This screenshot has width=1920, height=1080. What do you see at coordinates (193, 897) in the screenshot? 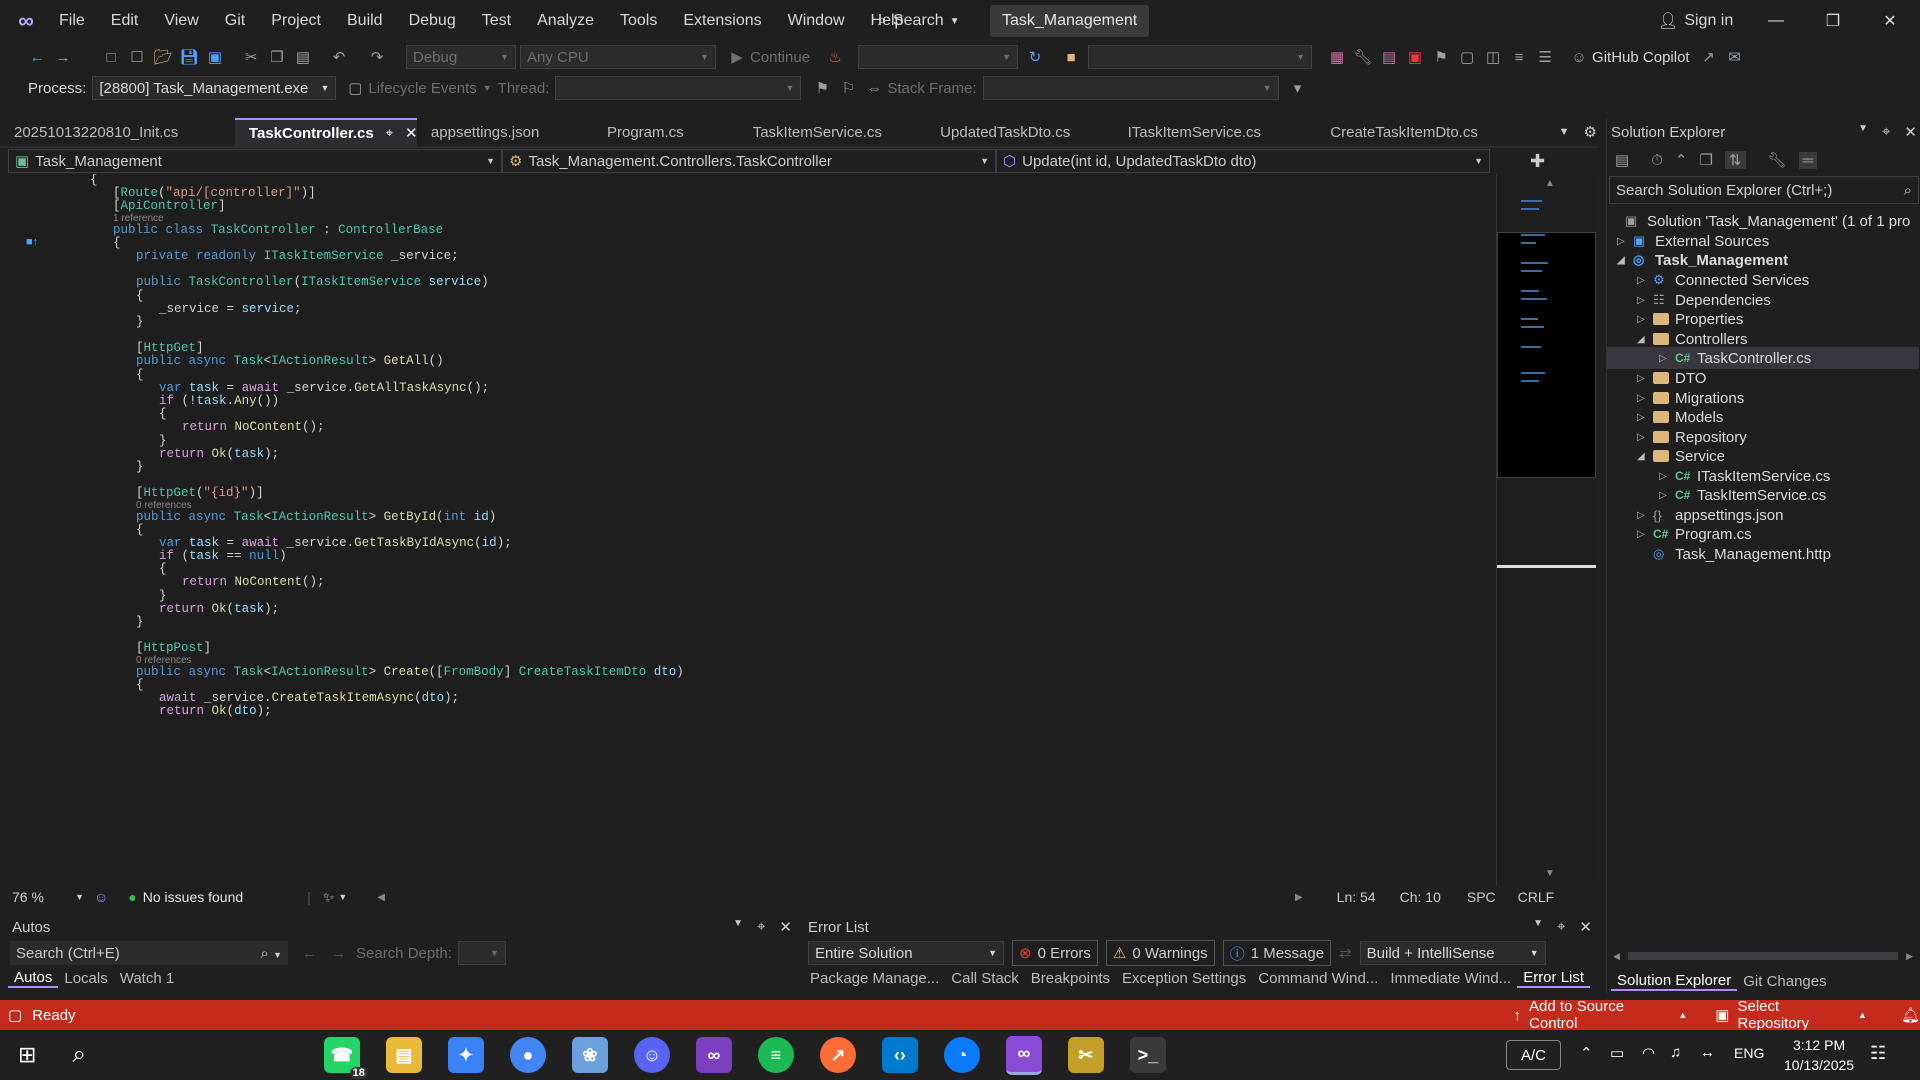
I see `issues-status: No issues found` at bounding box center [193, 897].